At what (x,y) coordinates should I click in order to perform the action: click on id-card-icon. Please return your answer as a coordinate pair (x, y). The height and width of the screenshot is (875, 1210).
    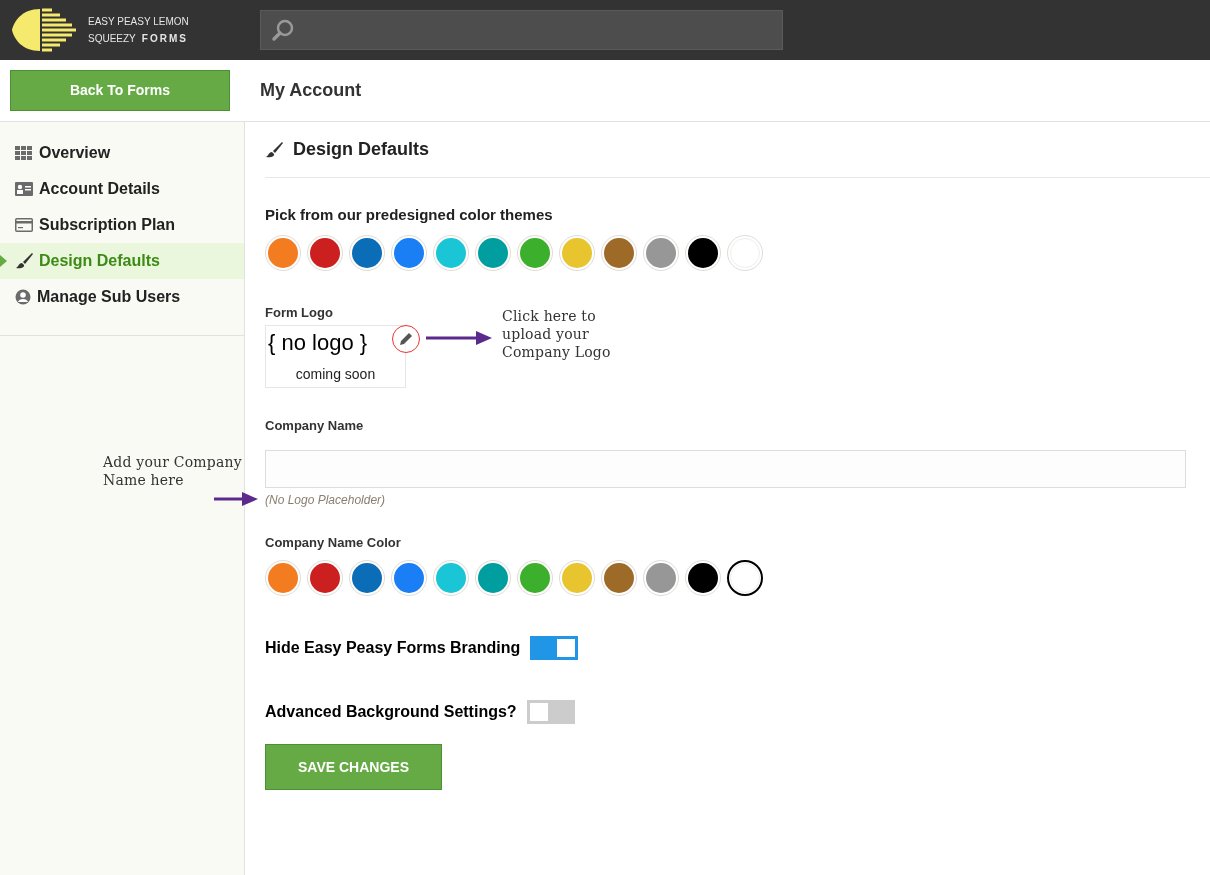
    Looking at the image, I should click on (24, 189).